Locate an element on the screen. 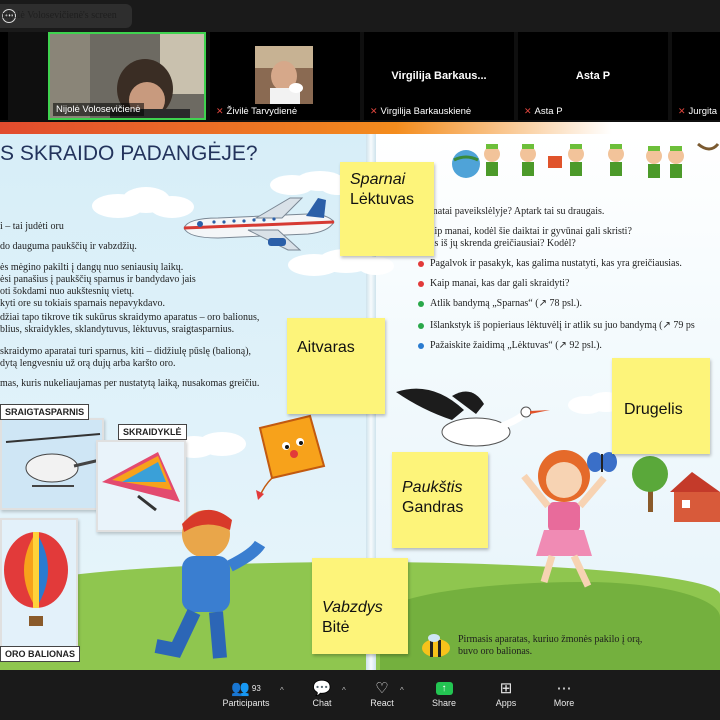  text-line: i – tai judėti oru is located at coordinates (32, 226).